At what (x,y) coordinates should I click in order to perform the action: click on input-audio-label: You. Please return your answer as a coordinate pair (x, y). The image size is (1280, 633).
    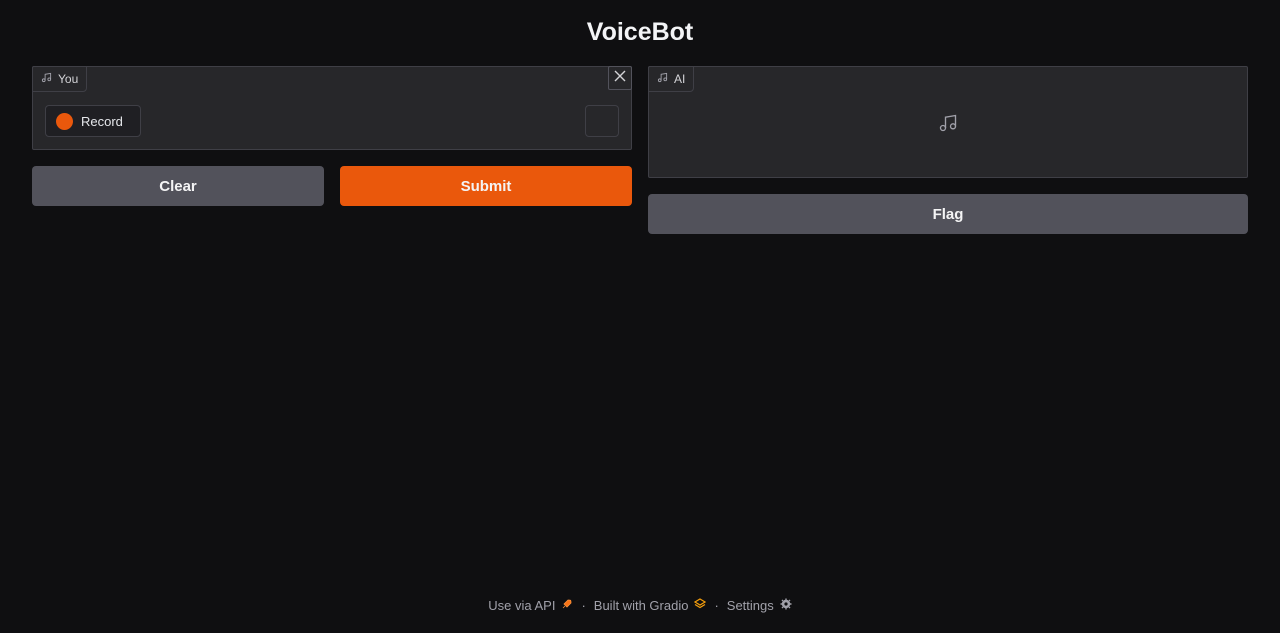
    Looking at the image, I should click on (60, 79).